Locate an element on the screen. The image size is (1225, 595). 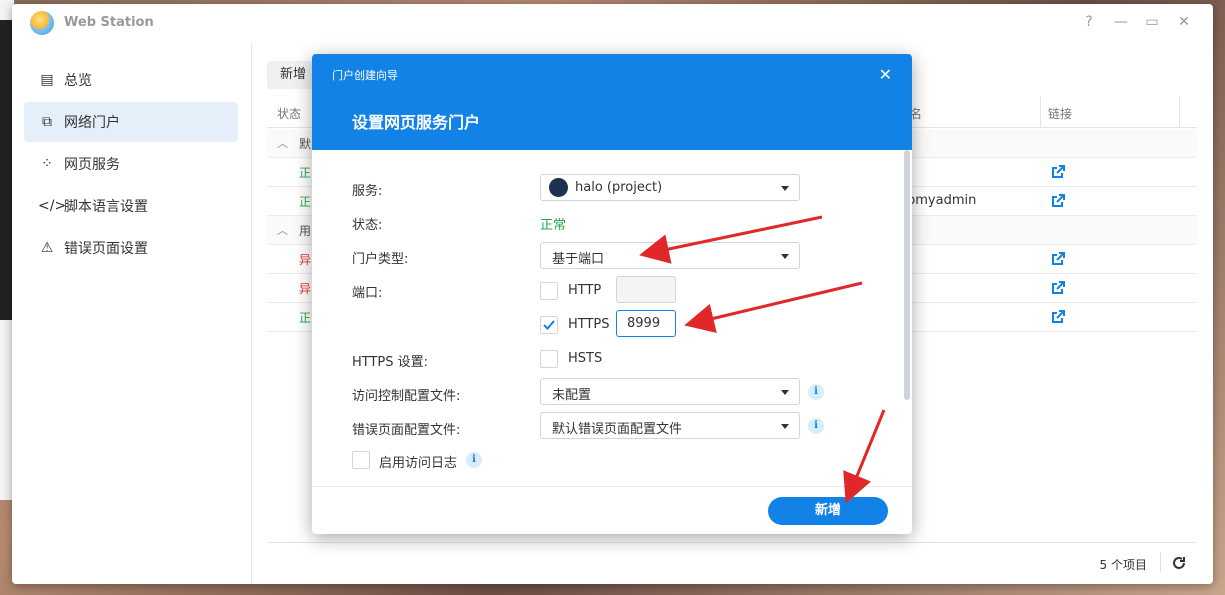
error-page-label: 错误页面配置文件: is located at coordinates (406, 430).